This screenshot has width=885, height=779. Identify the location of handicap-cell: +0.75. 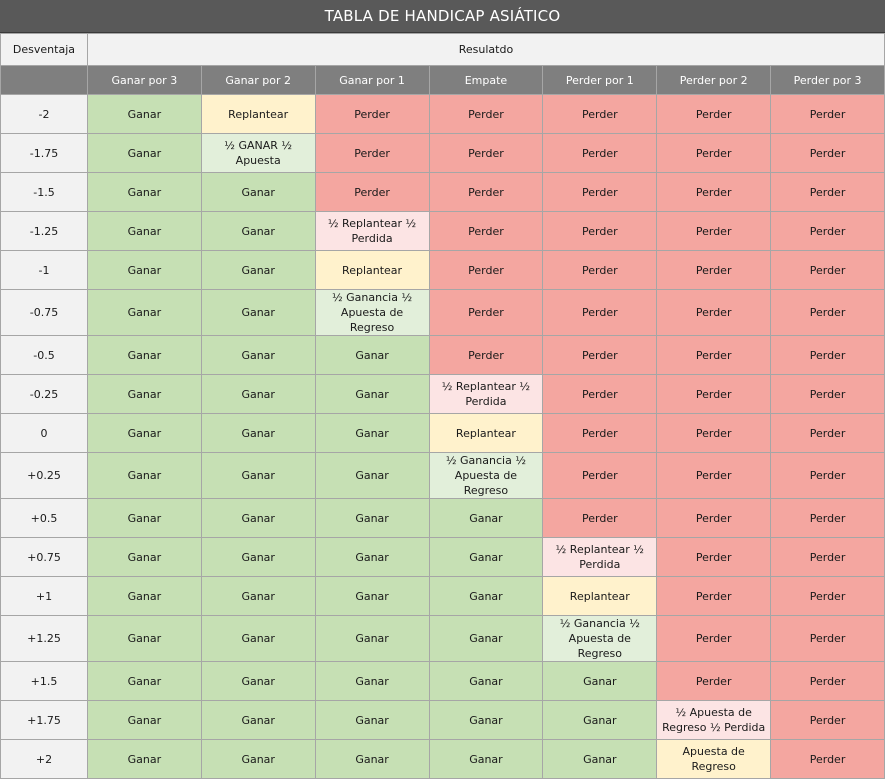
(44, 557).